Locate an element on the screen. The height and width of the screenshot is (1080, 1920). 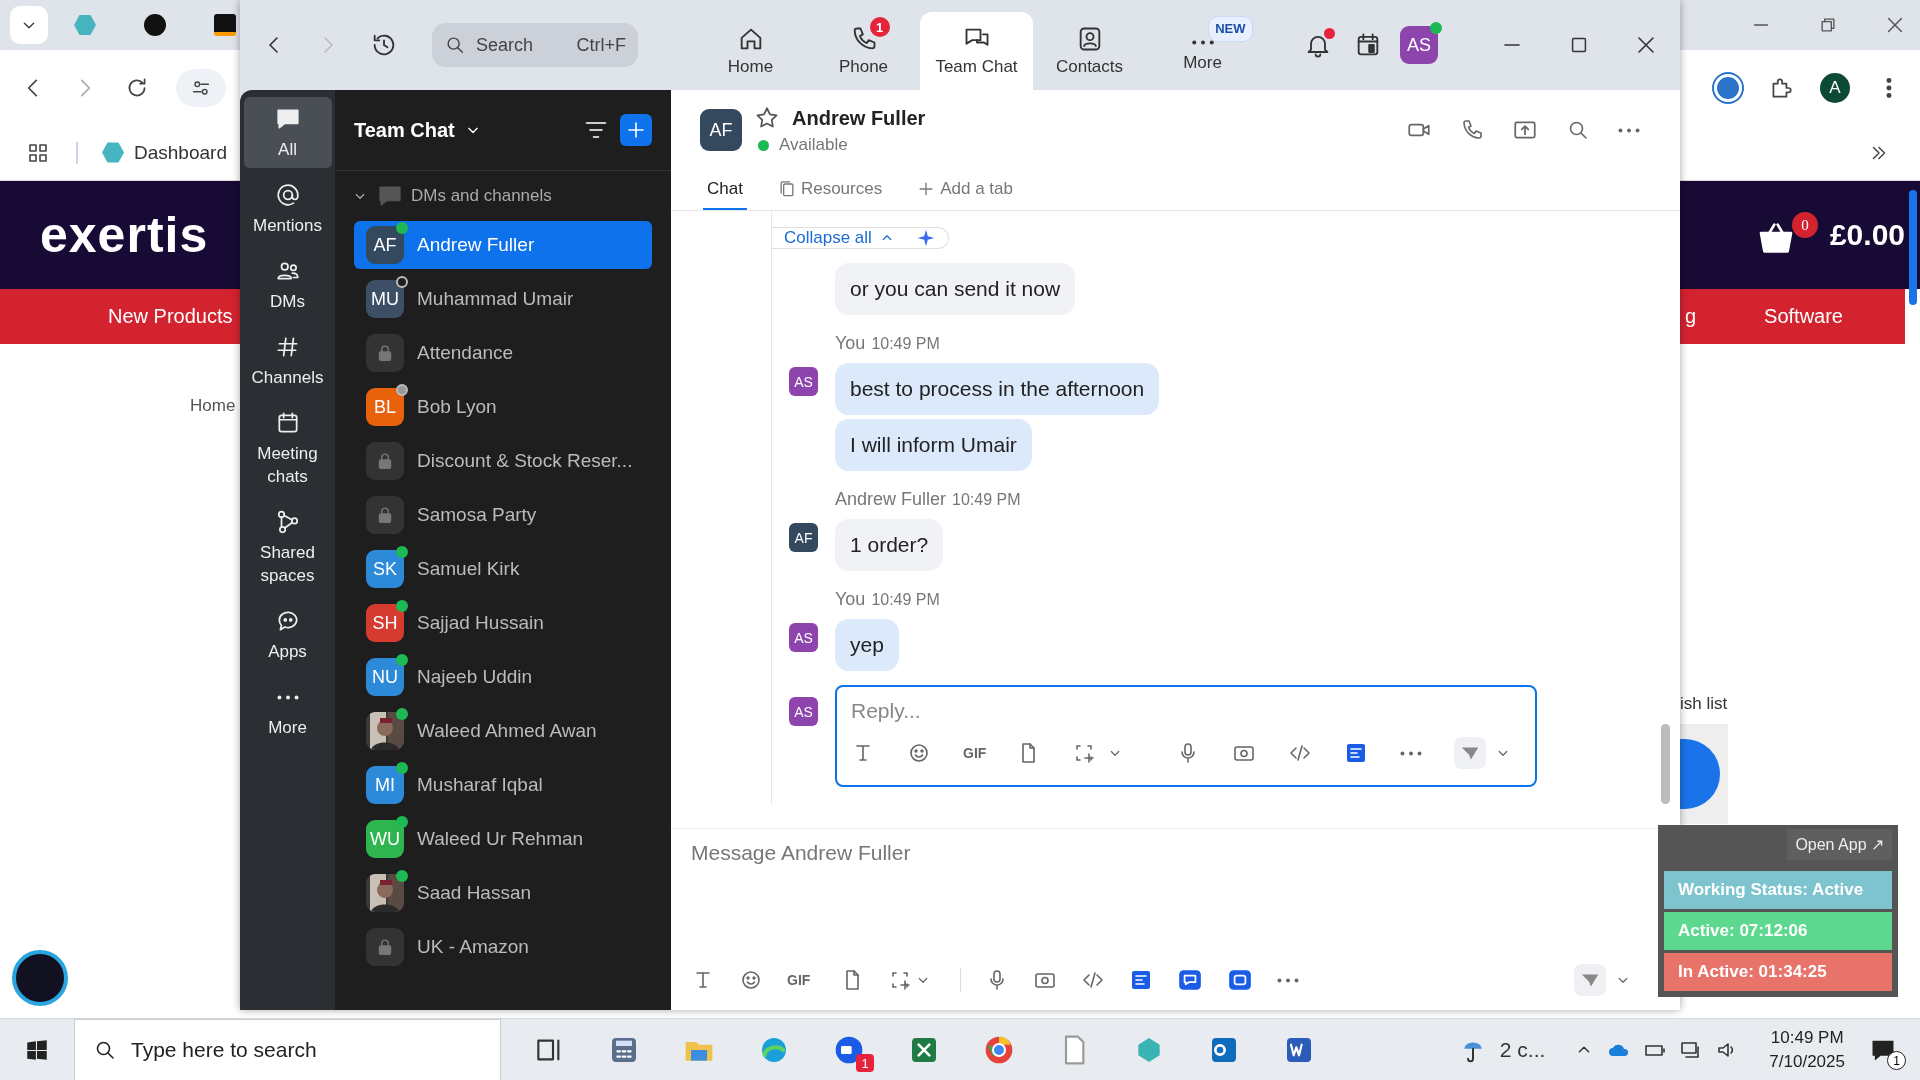
status-dot is located at coordinates (763, 145).